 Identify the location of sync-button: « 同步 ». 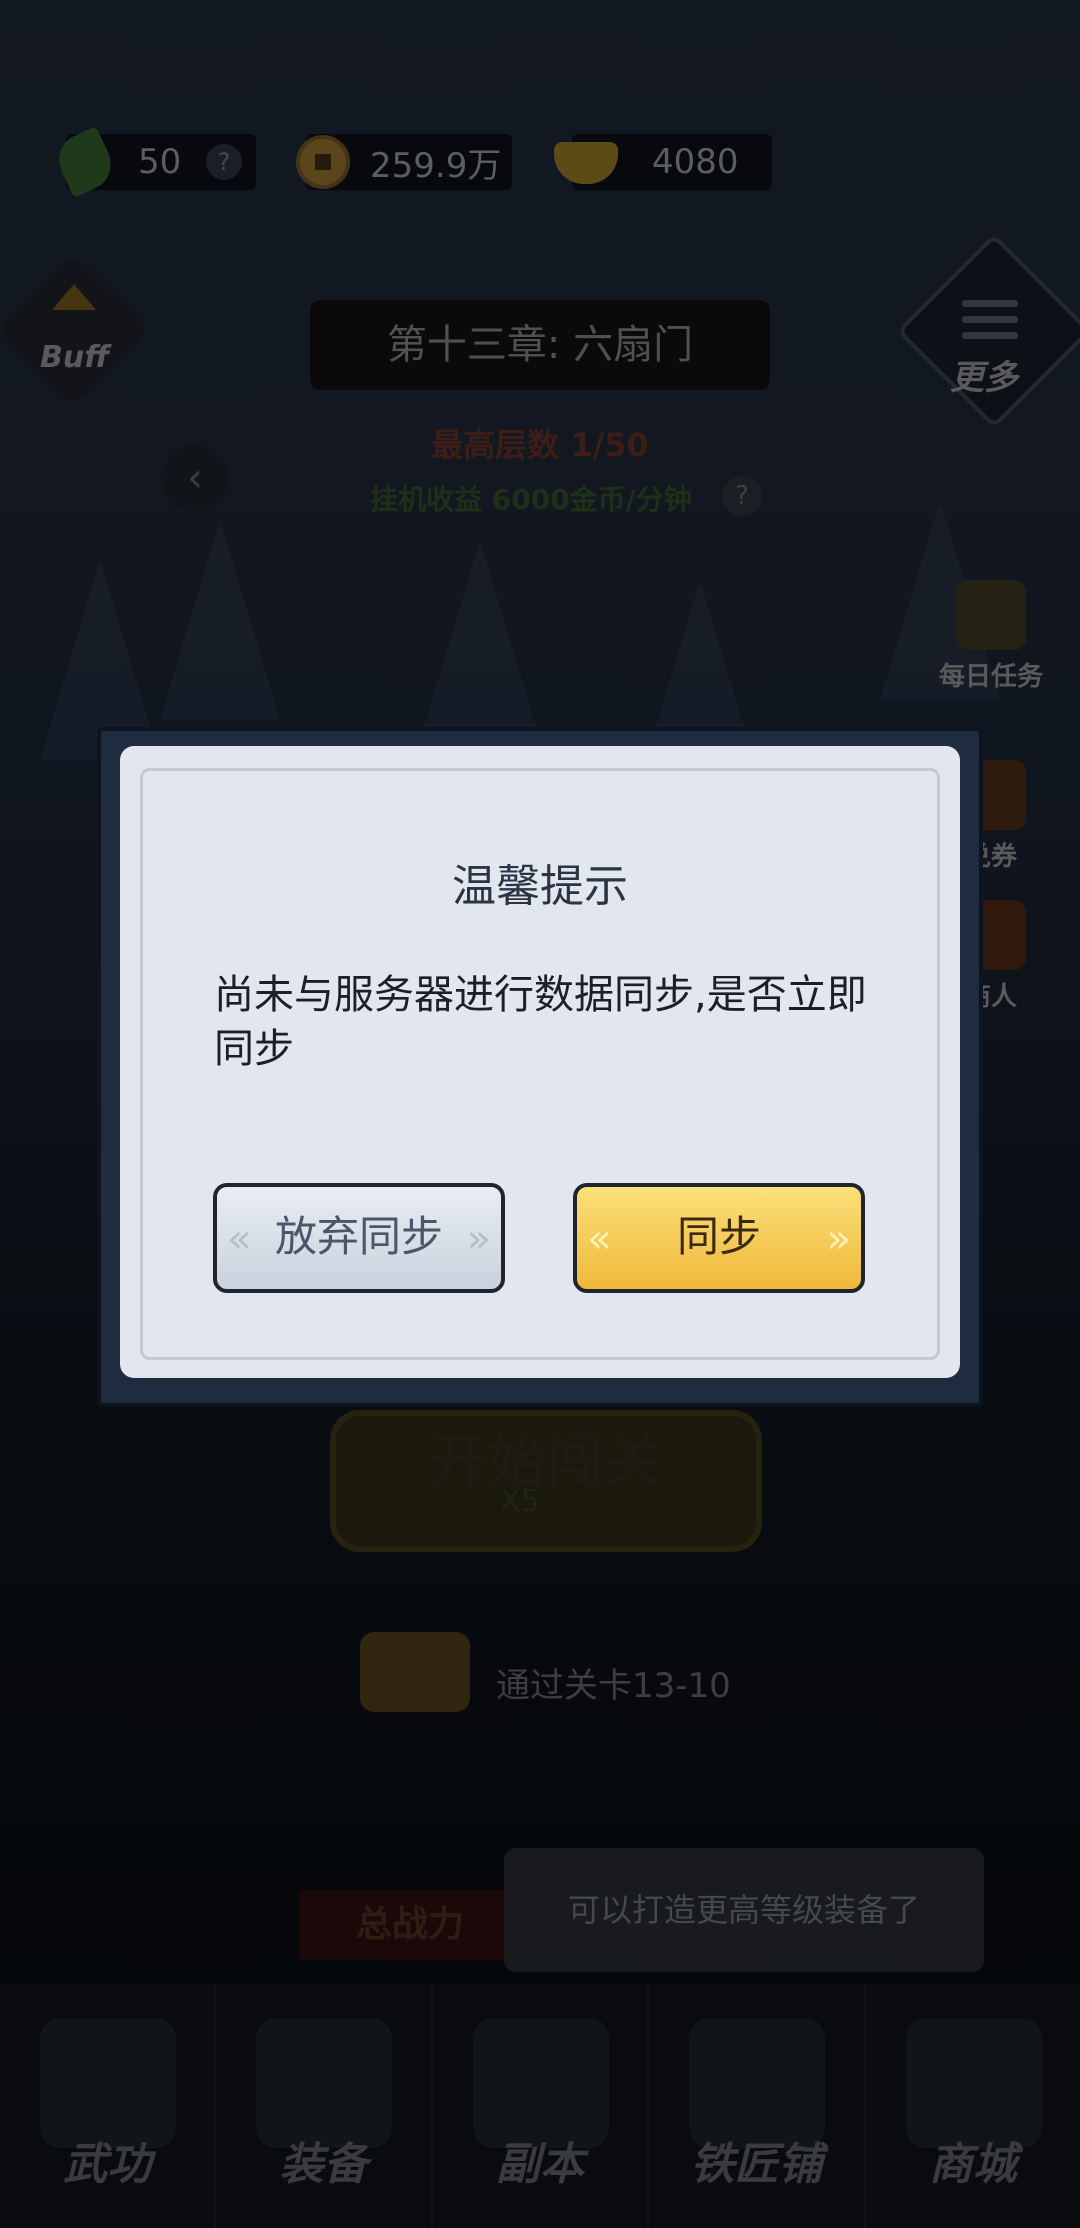
(719, 1238).